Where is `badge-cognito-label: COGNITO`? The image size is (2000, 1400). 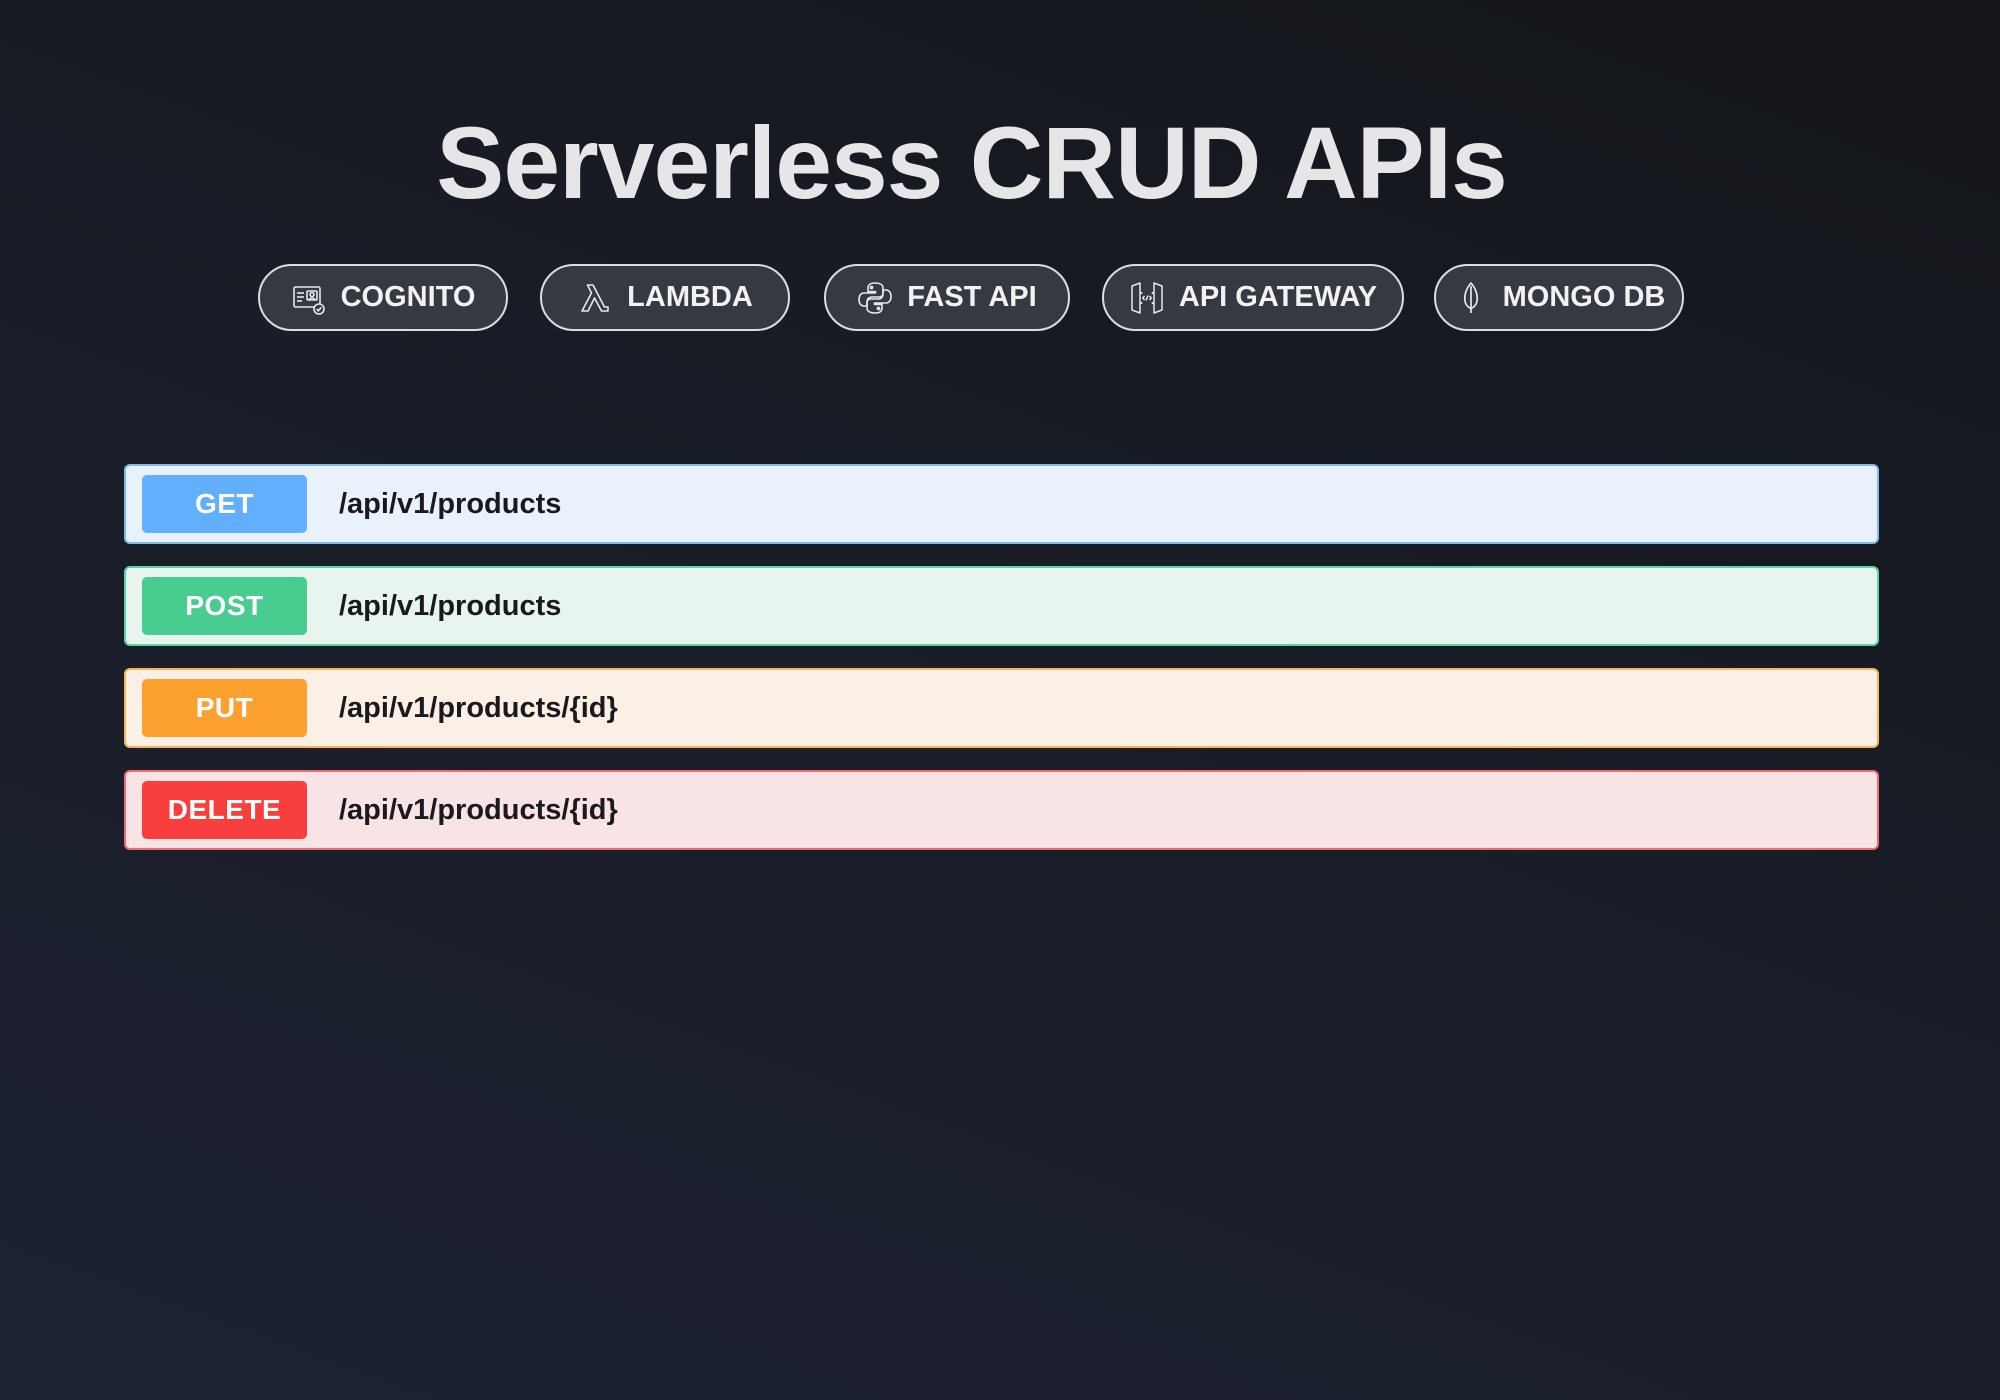 badge-cognito-label: COGNITO is located at coordinates (408, 297).